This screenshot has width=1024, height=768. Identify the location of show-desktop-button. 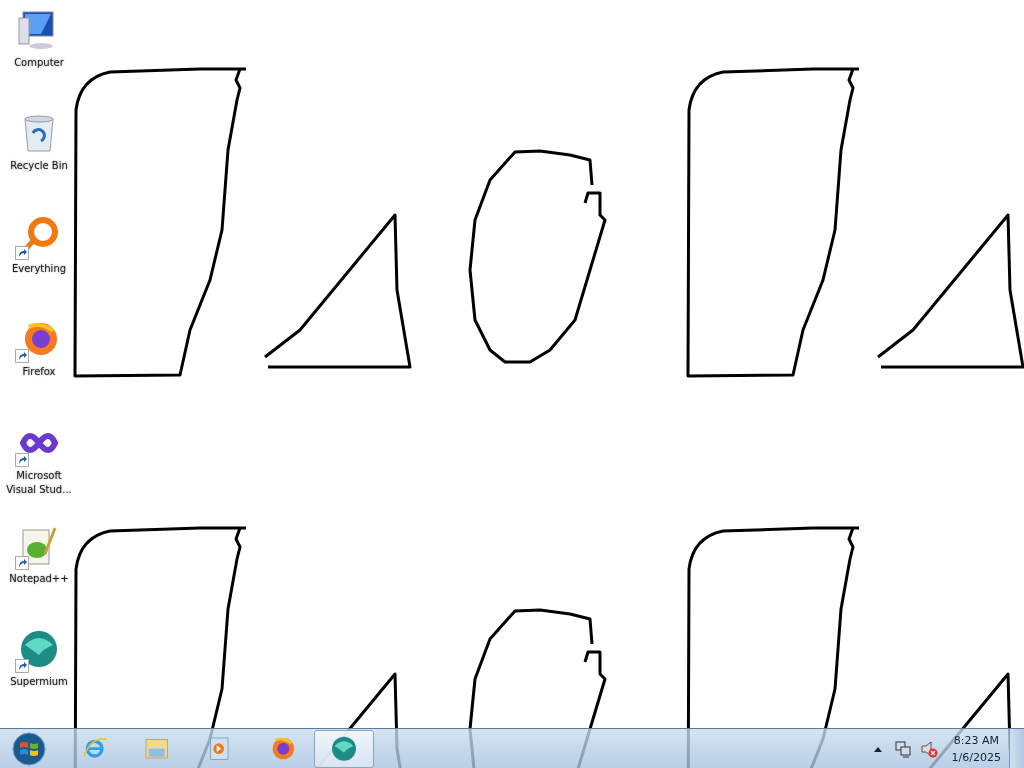
(1016, 748).